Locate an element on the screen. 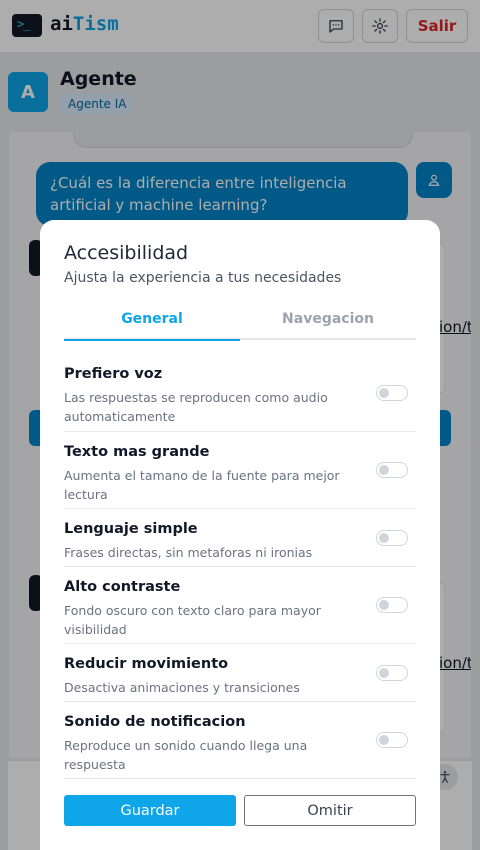 Image resolution: width=480 pixels, height=850 pixels. prefer-voice-toggle is located at coordinates (392, 393).